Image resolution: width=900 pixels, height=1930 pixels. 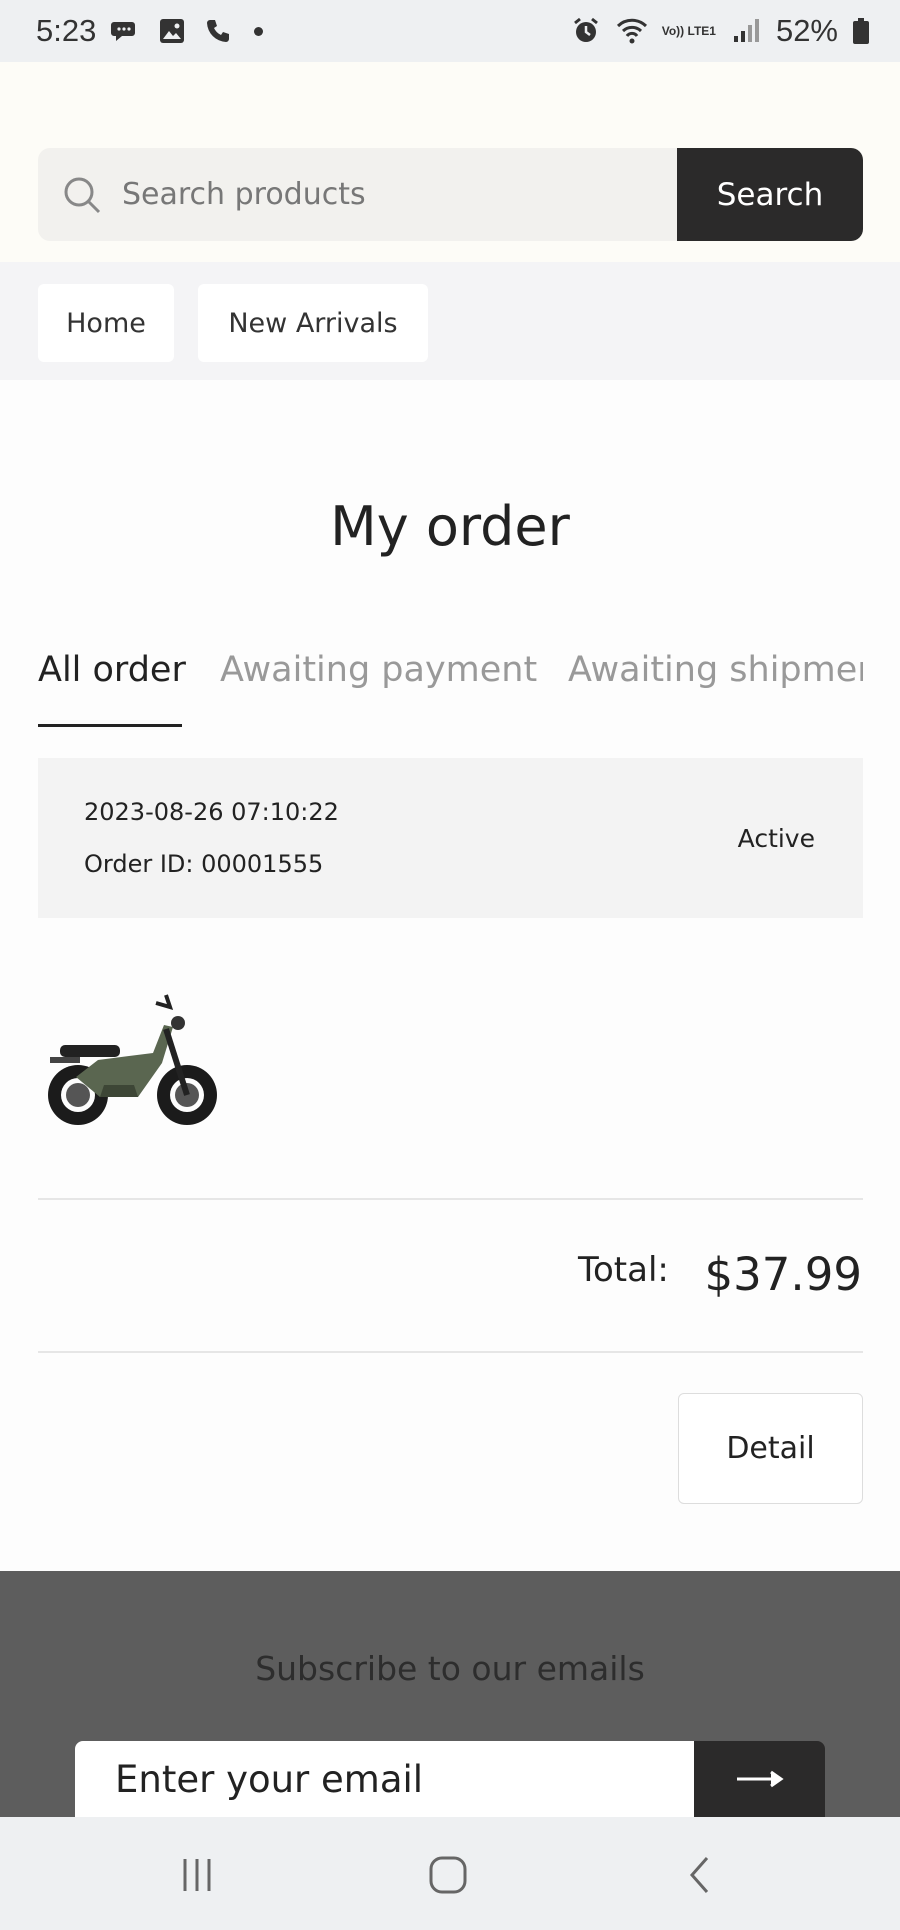 I want to click on back-icon, so click(x=699, y=1875).